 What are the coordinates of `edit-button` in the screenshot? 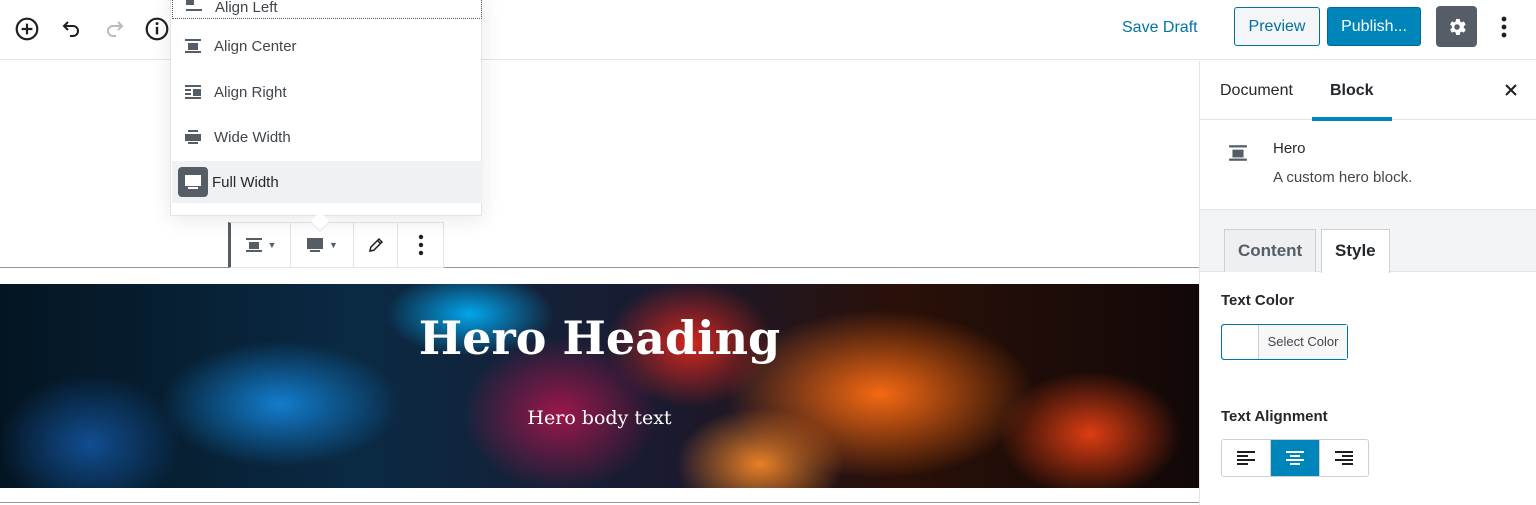 It's located at (376, 245).